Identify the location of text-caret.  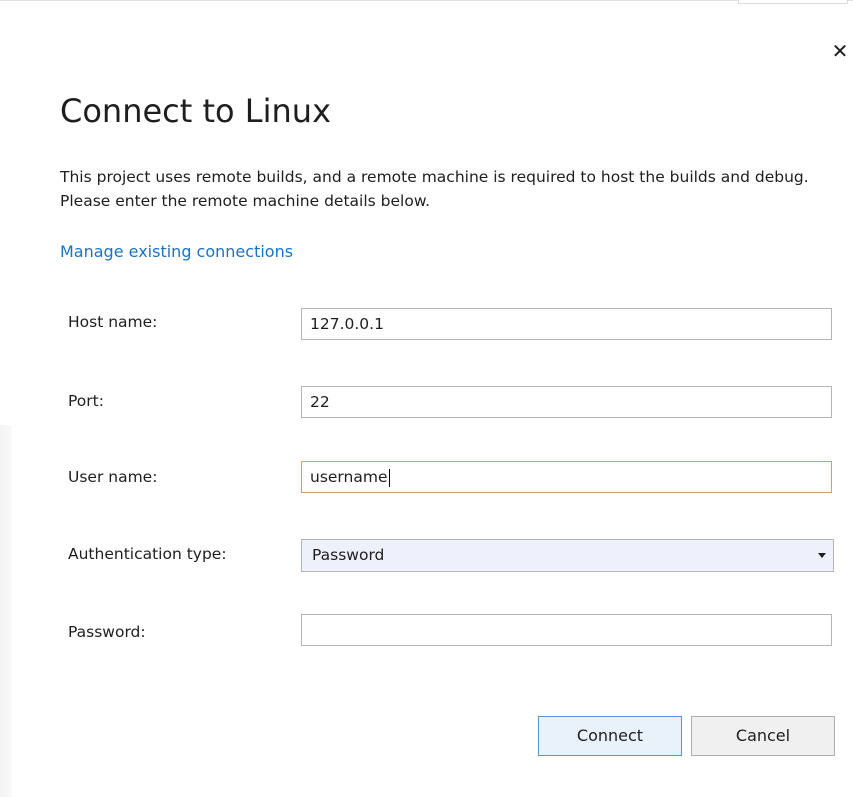
(389, 477).